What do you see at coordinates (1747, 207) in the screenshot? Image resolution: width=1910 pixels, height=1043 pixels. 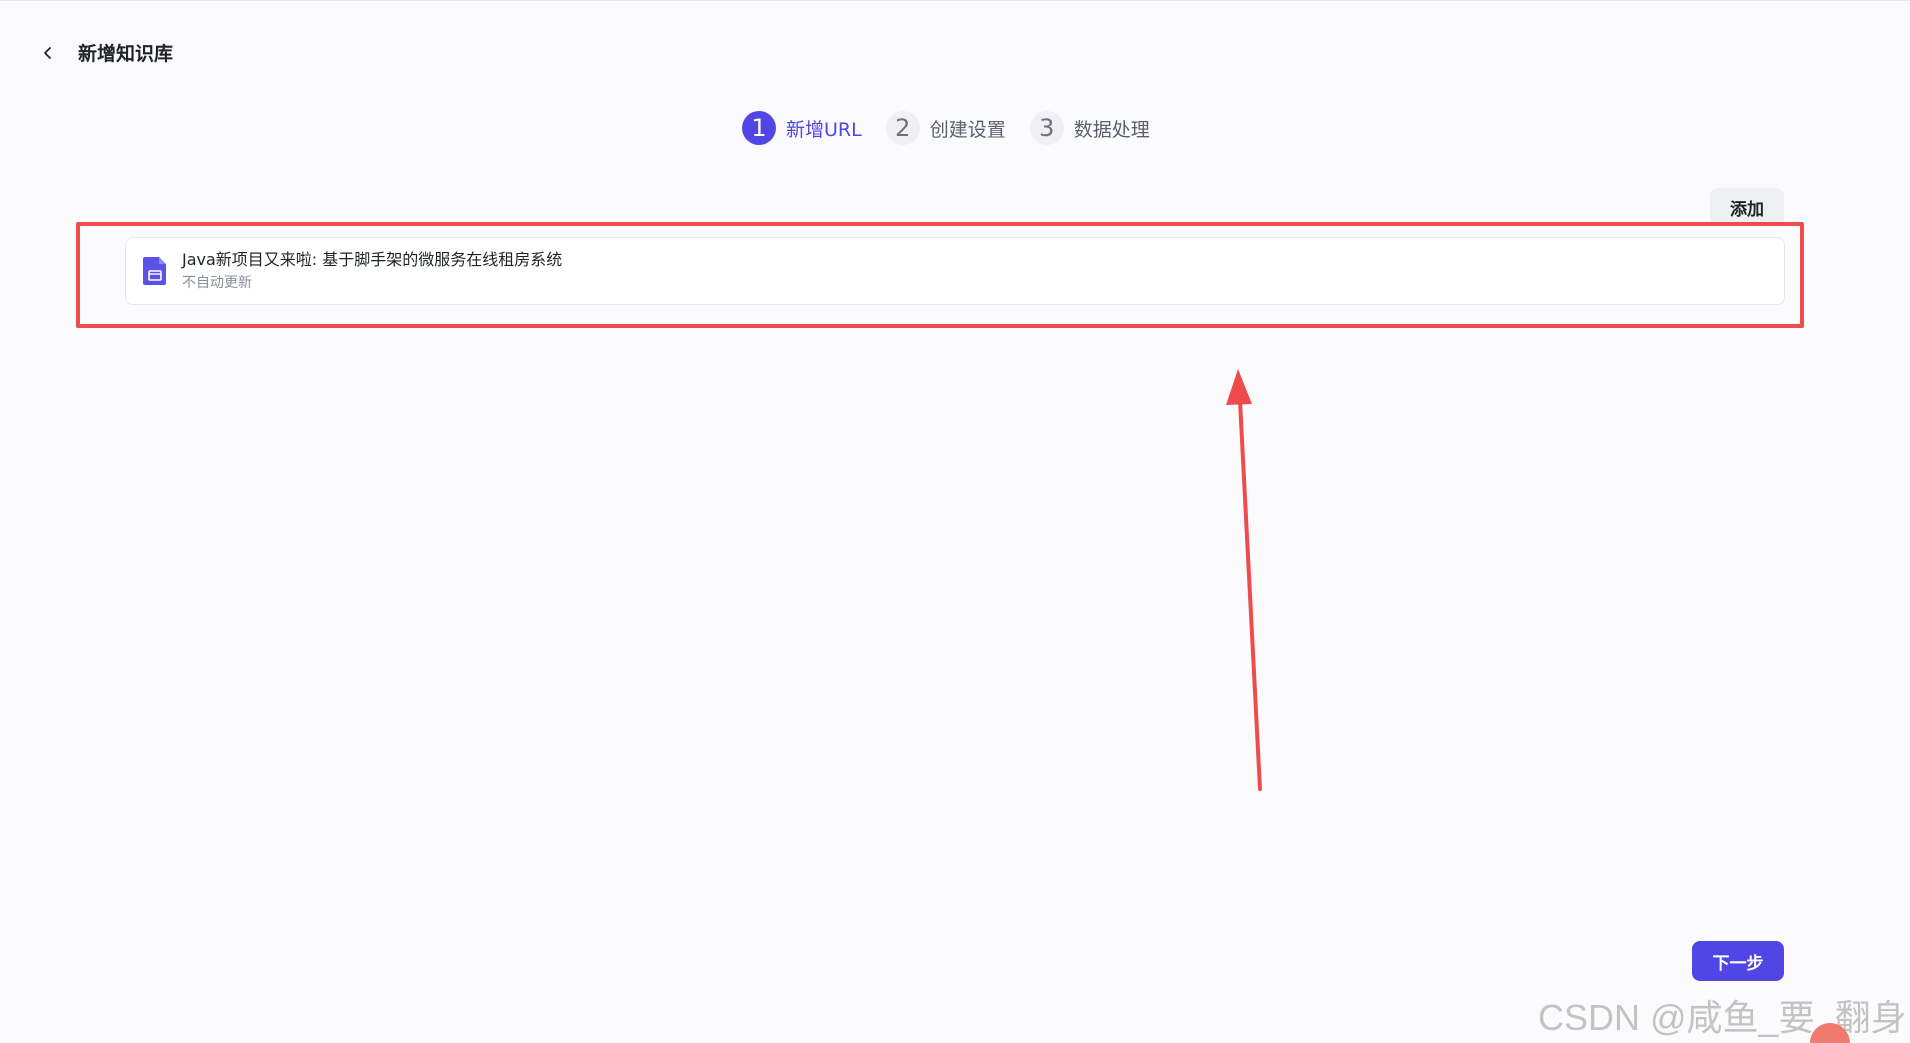 I see `add-button: 添加` at bounding box center [1747, 207].